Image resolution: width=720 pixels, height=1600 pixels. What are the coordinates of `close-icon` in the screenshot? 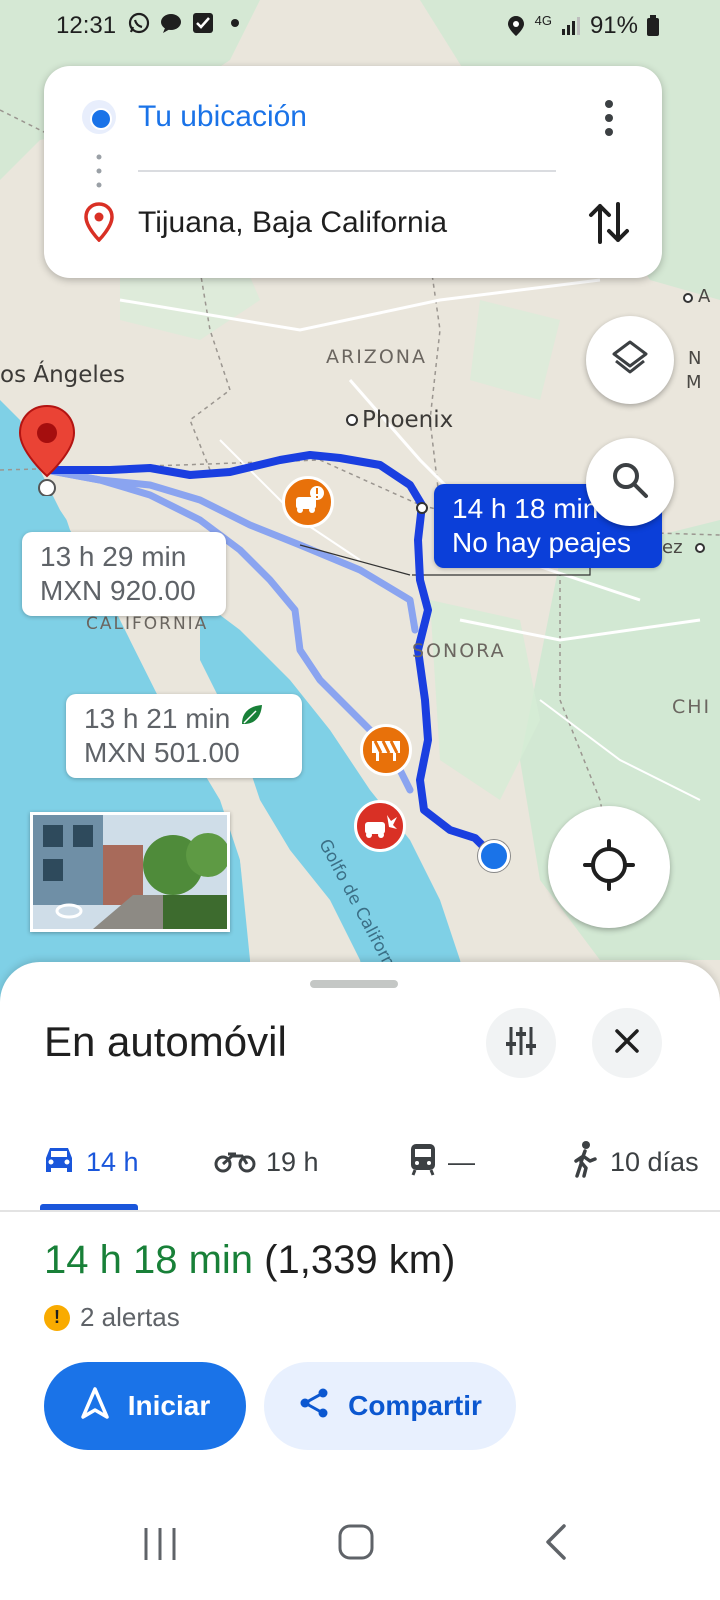 It's located at (627, 1043).